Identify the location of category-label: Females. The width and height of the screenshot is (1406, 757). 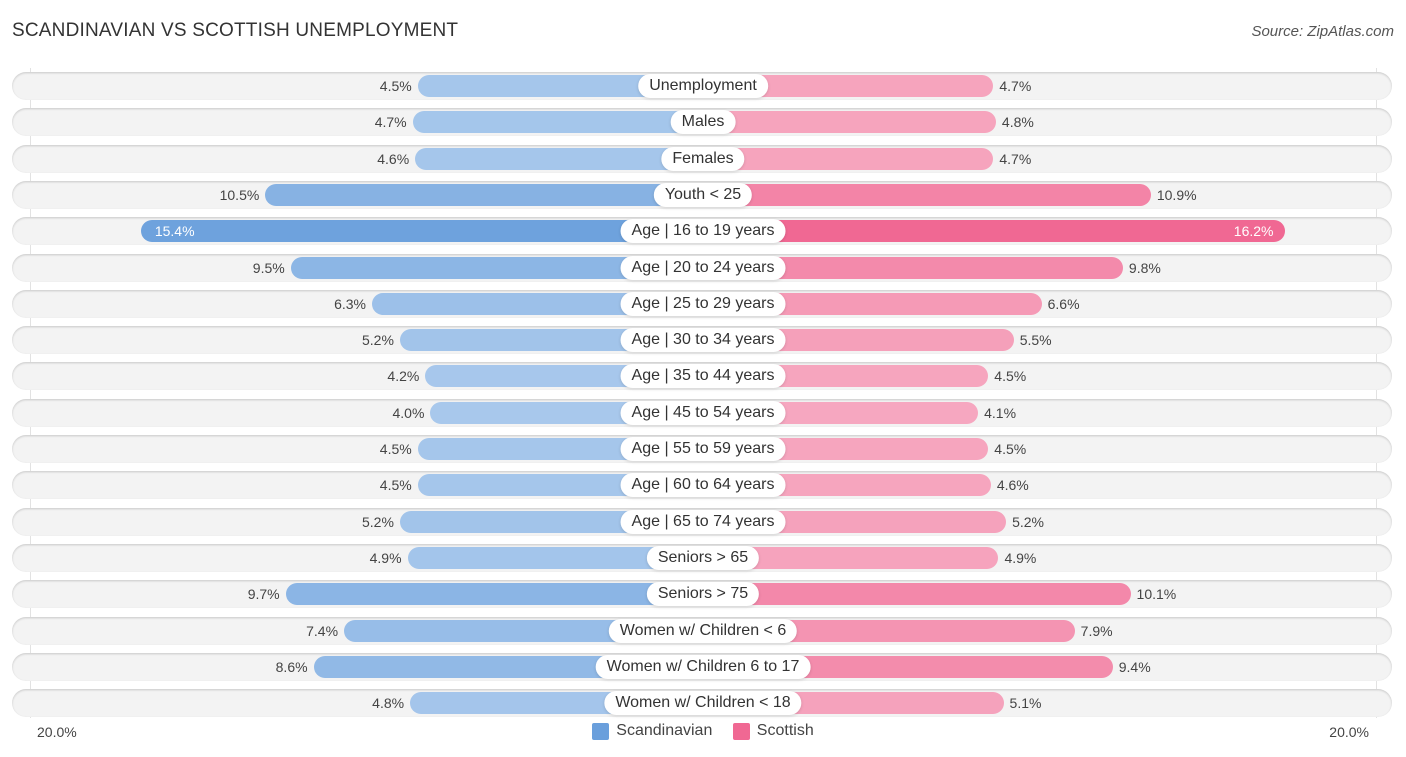
(703, 158).